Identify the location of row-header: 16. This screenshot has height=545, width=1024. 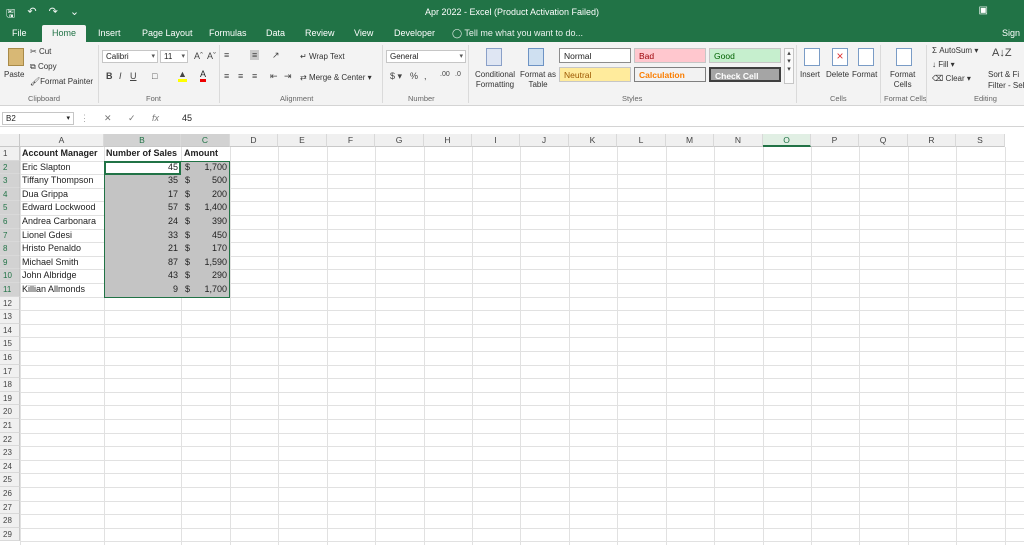
(10, 358).